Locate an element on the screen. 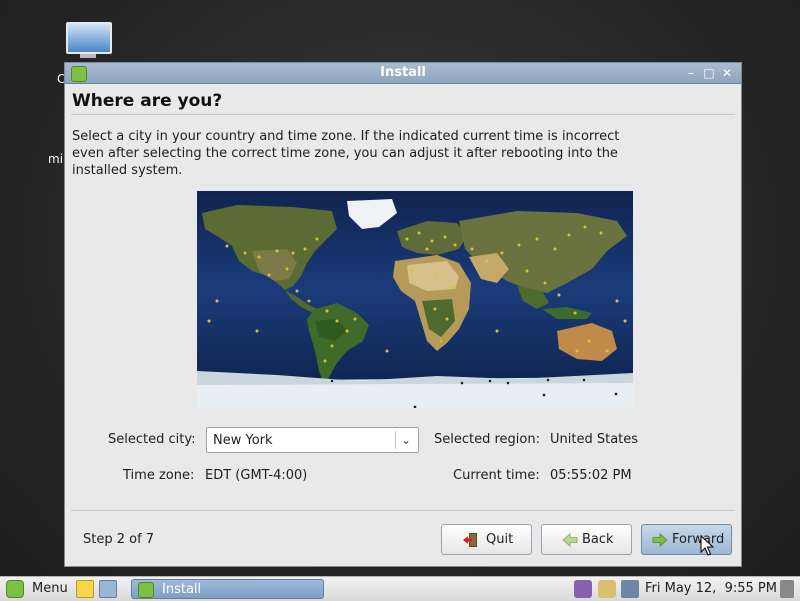 This screenshot has width=800, height=601. forward-button: Forward is located at coordinates (686, 539).